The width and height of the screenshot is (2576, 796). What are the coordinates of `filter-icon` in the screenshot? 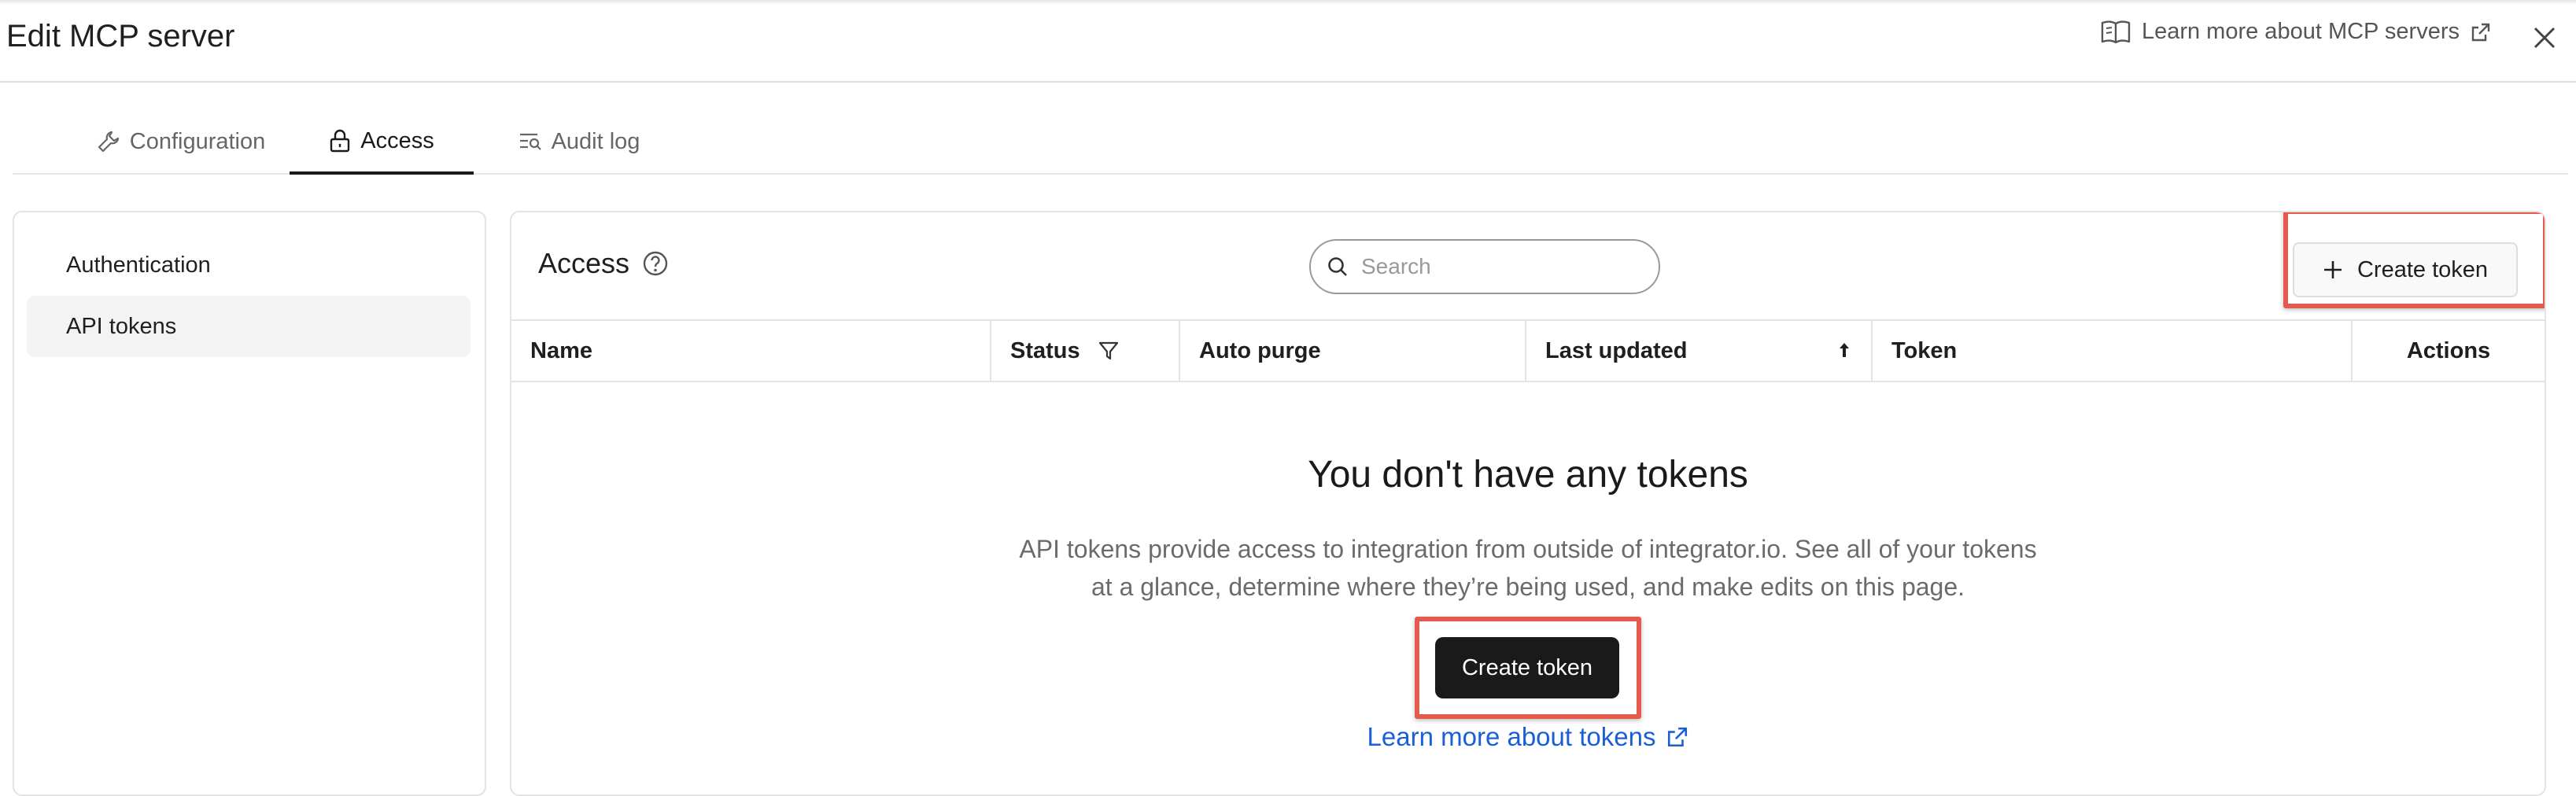 It's located at (1109, 351).